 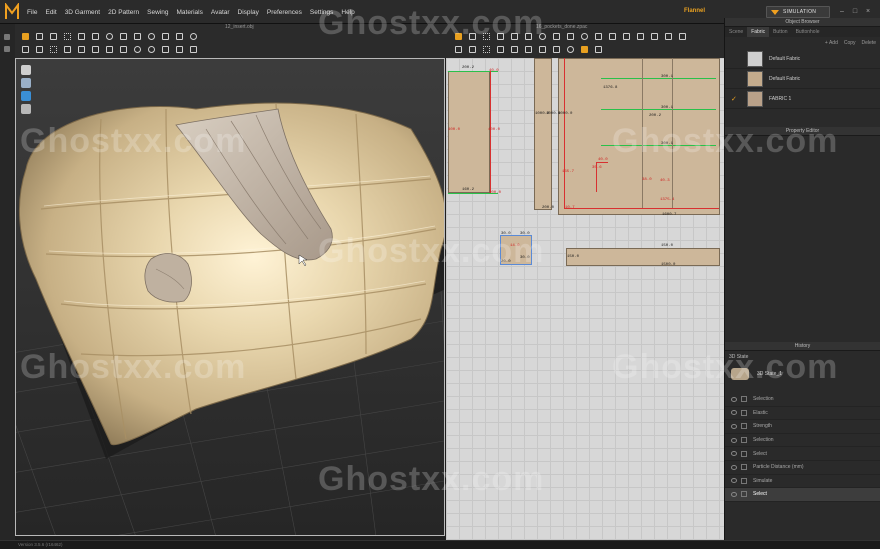 I want to click on menu-sewing: Sewing, so click(x=157, y=12).